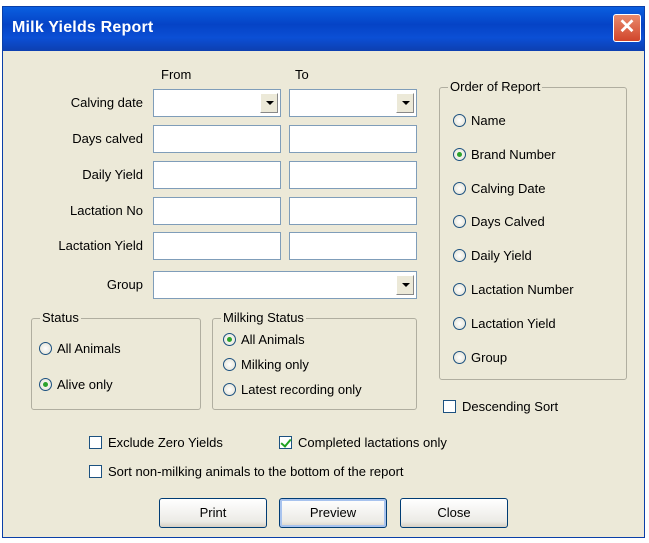 The height and width of the screenshot is (543, 649). I want to click on checkbox-label: Exclude Zero Yields, so click(165, 442).